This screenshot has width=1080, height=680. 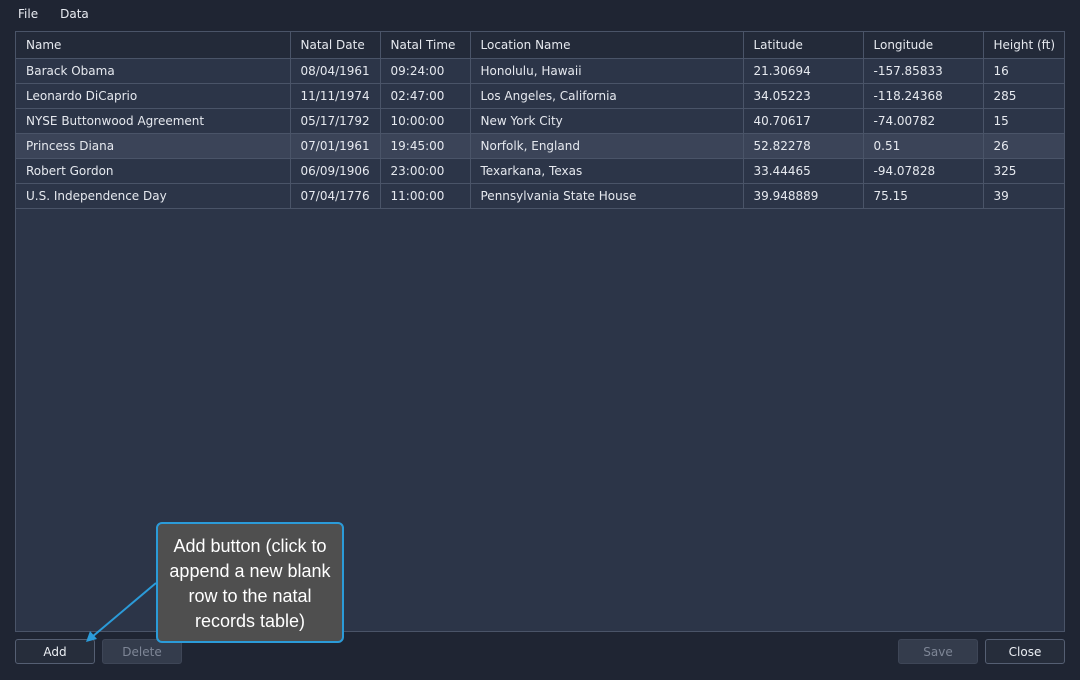 I want to click on cell-latitude: 39.948889, so click(x=803, y=196).